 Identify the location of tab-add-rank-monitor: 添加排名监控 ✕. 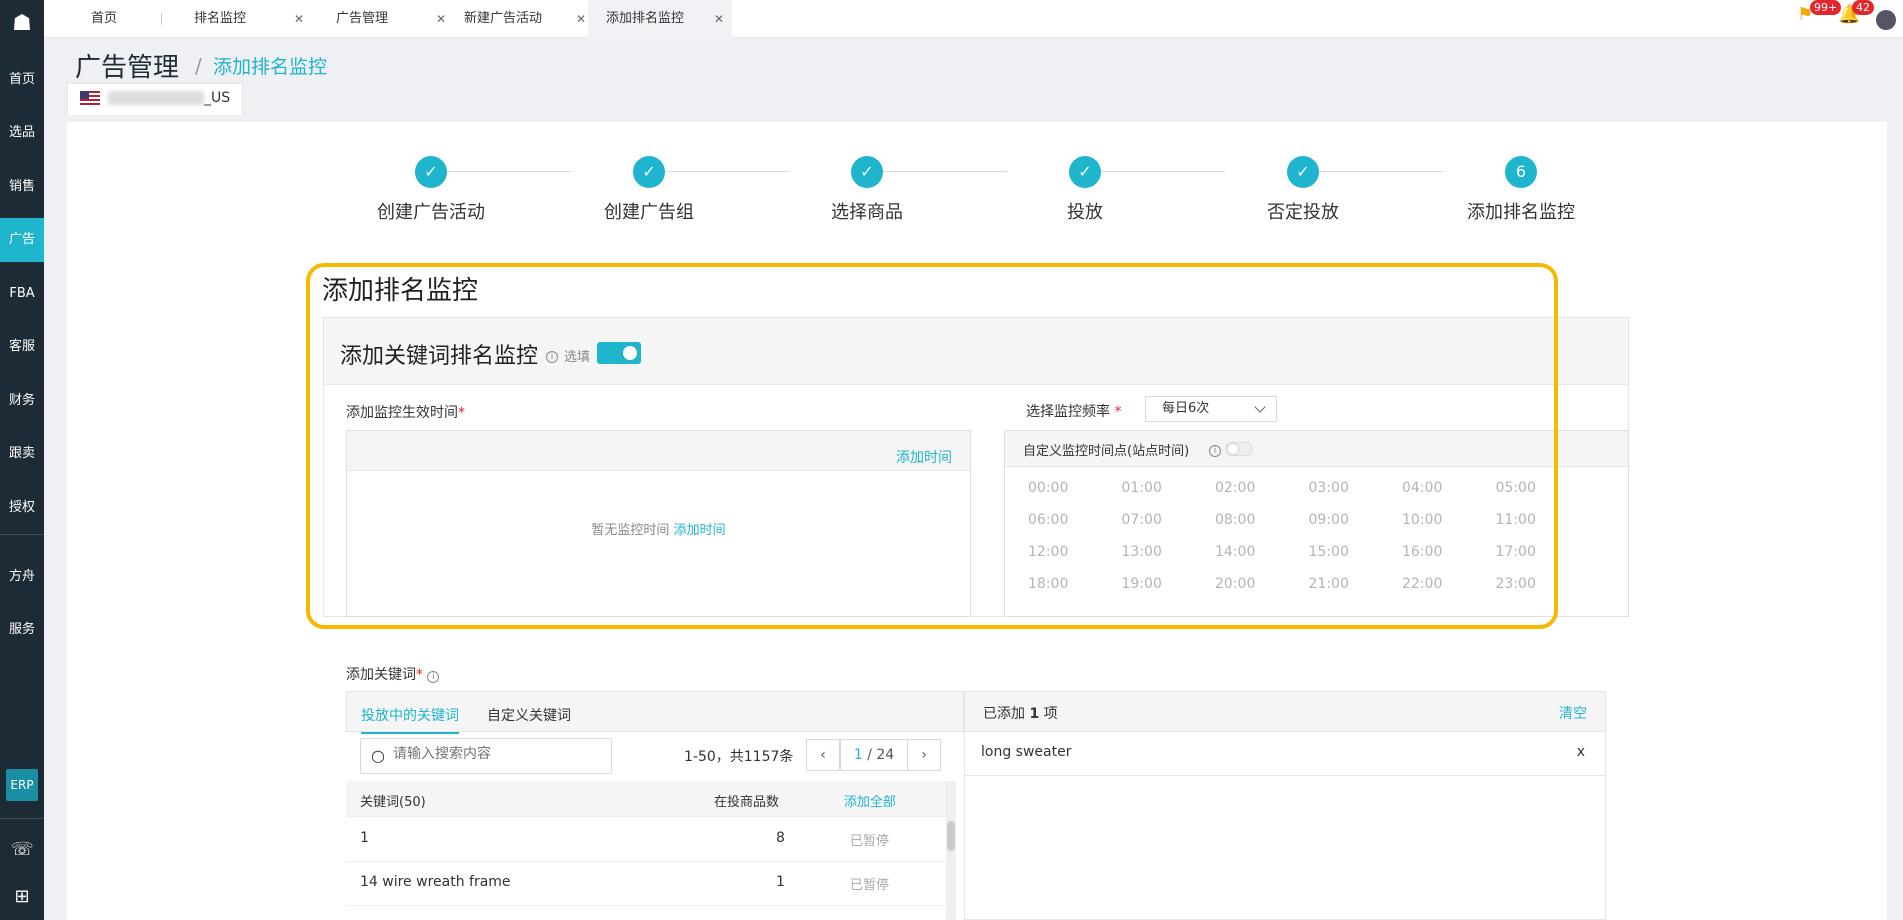
(660, 19).